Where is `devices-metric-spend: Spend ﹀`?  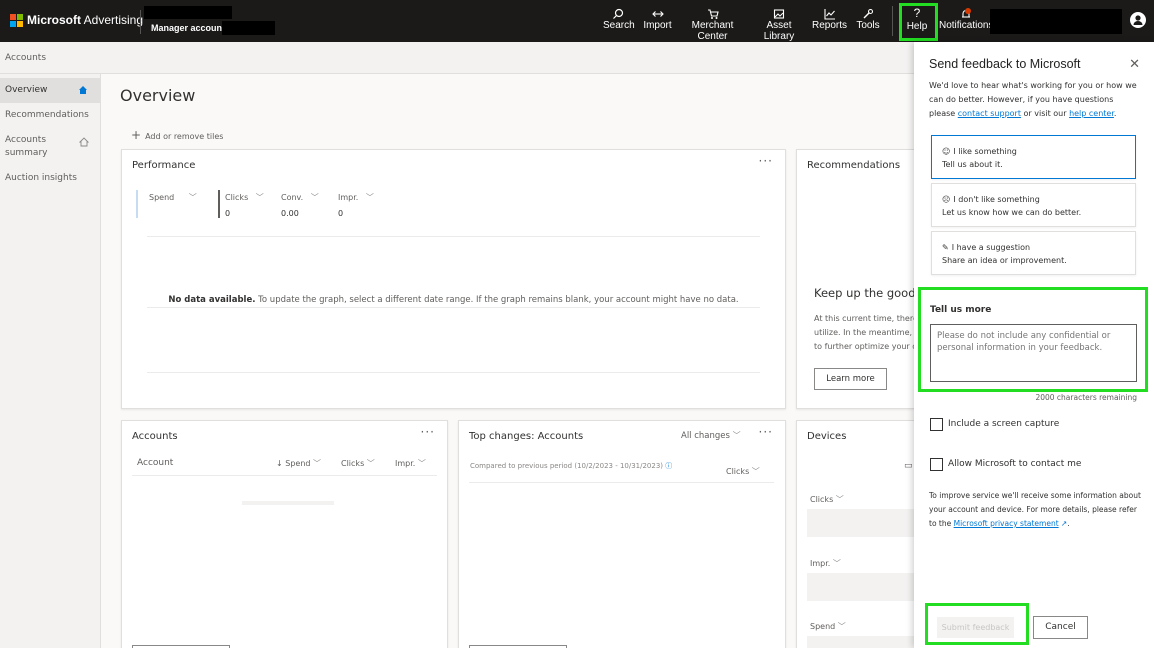 devices-metric-spend: Spend ﹀ is located at coordinates (828, 626).